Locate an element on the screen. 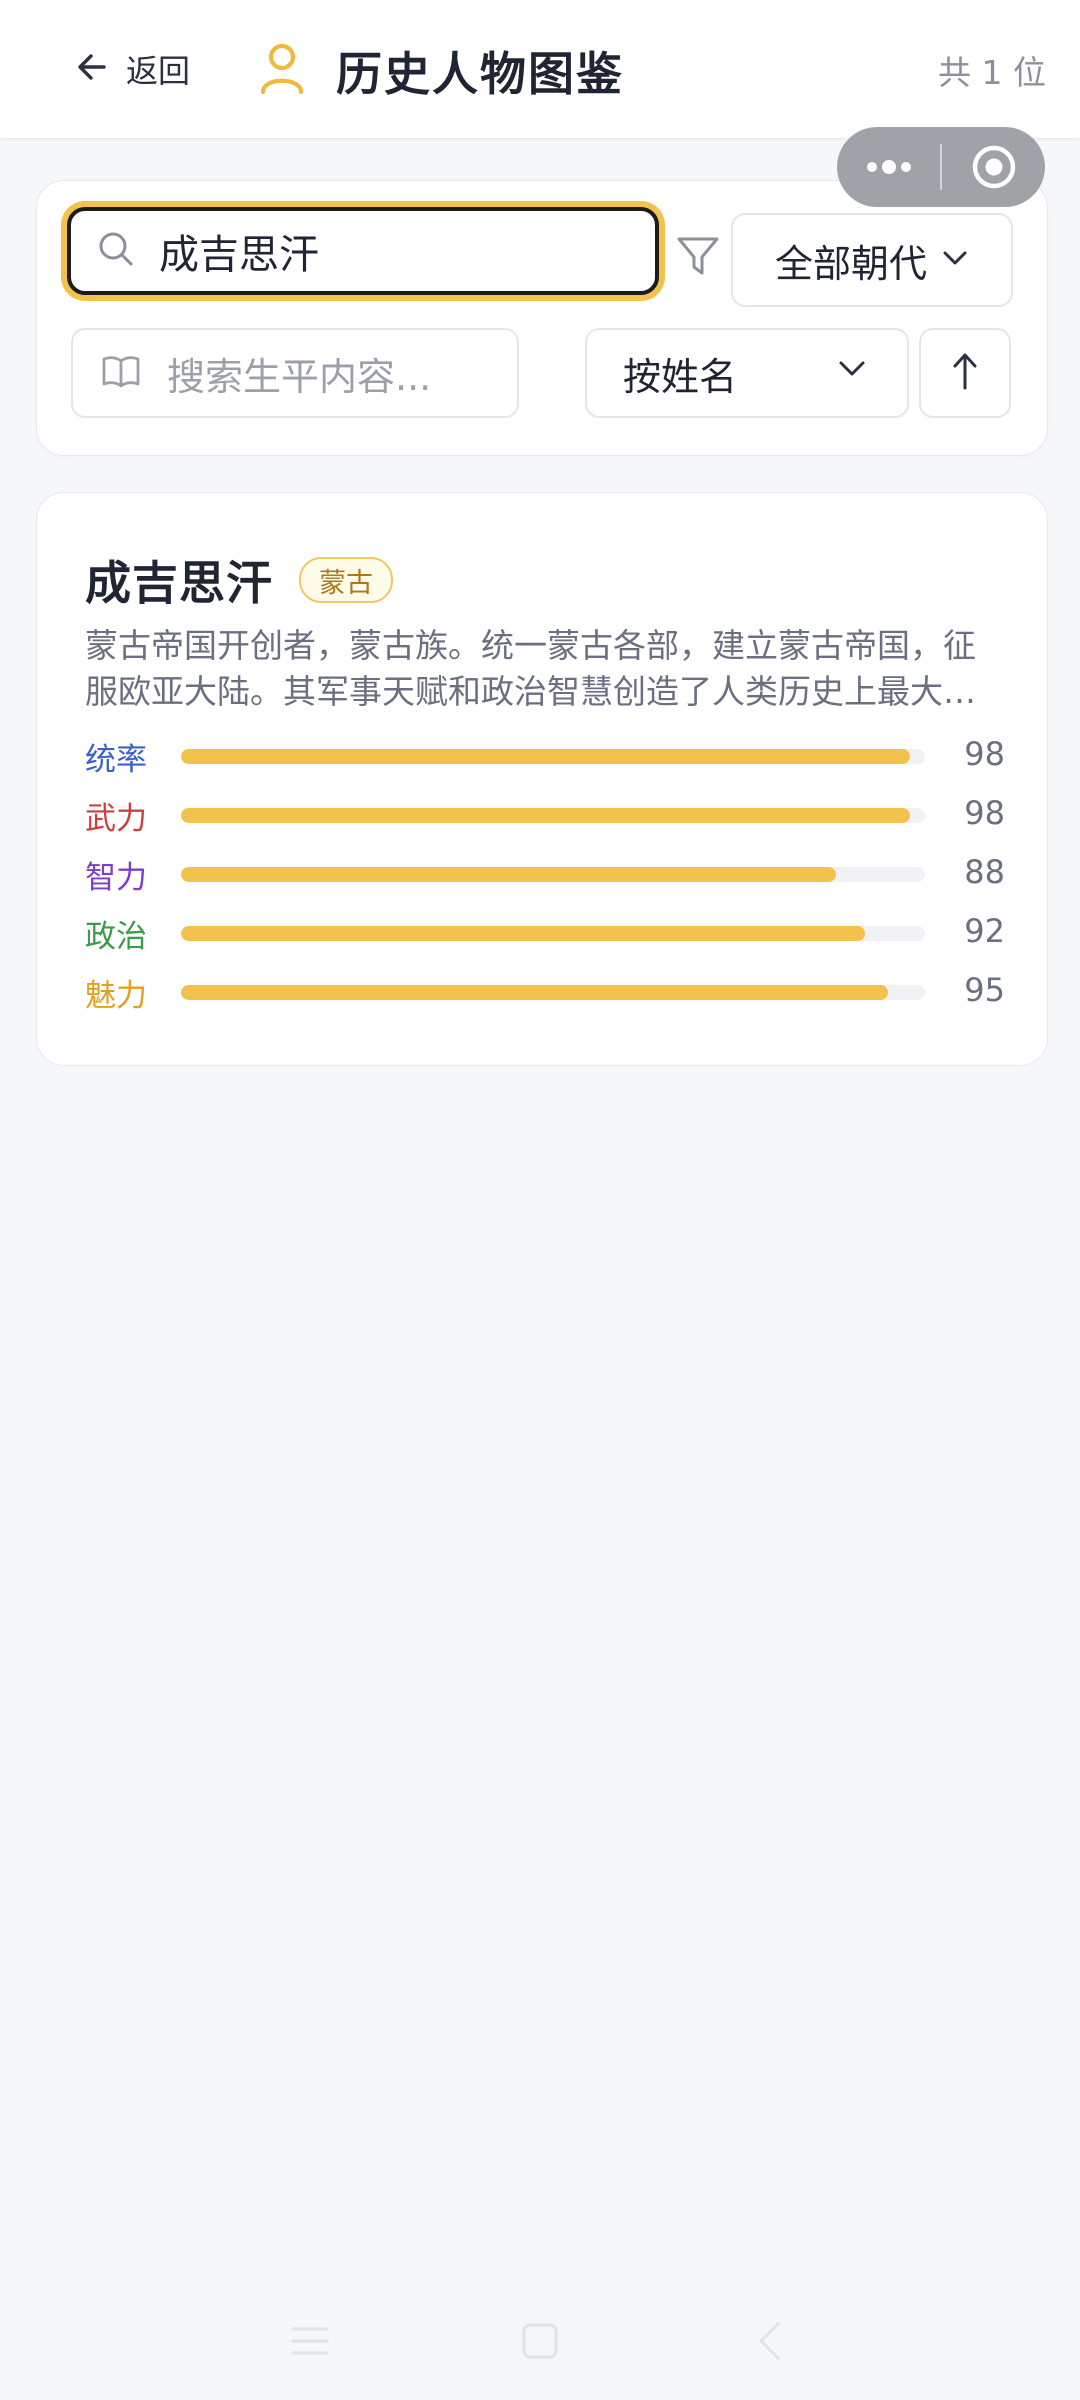 This screenshot has width=1080, height=2400. page-title: 历史人物图鉴 is located at coordinates (480, 74).